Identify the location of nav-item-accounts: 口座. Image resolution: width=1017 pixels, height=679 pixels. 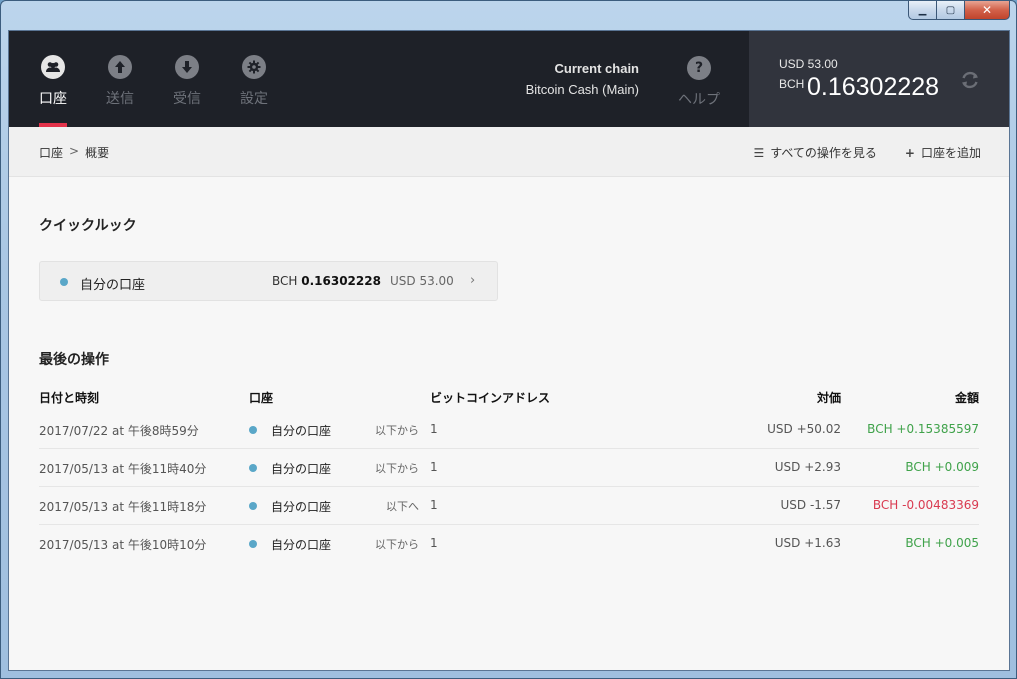
(53, 79).